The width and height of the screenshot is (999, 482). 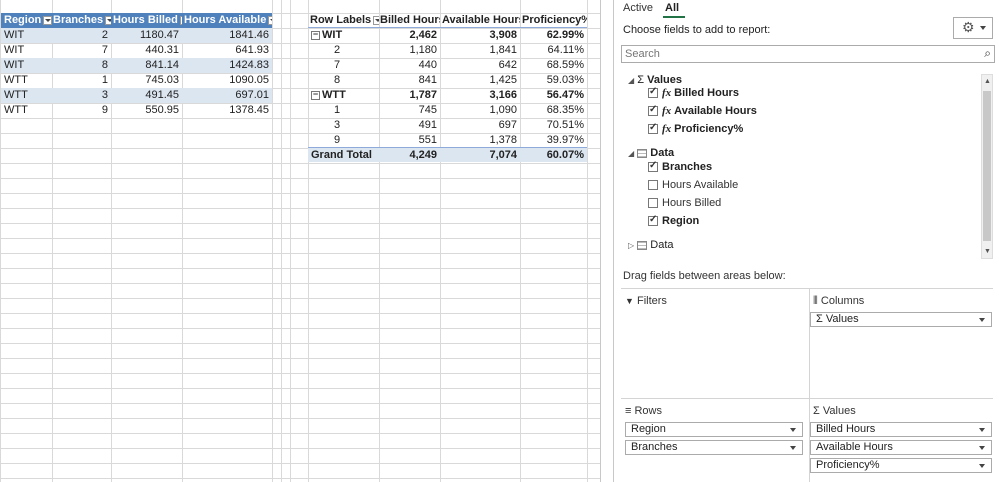 I want to click on pivot-row-label: 9, so click(x=343, y=140).